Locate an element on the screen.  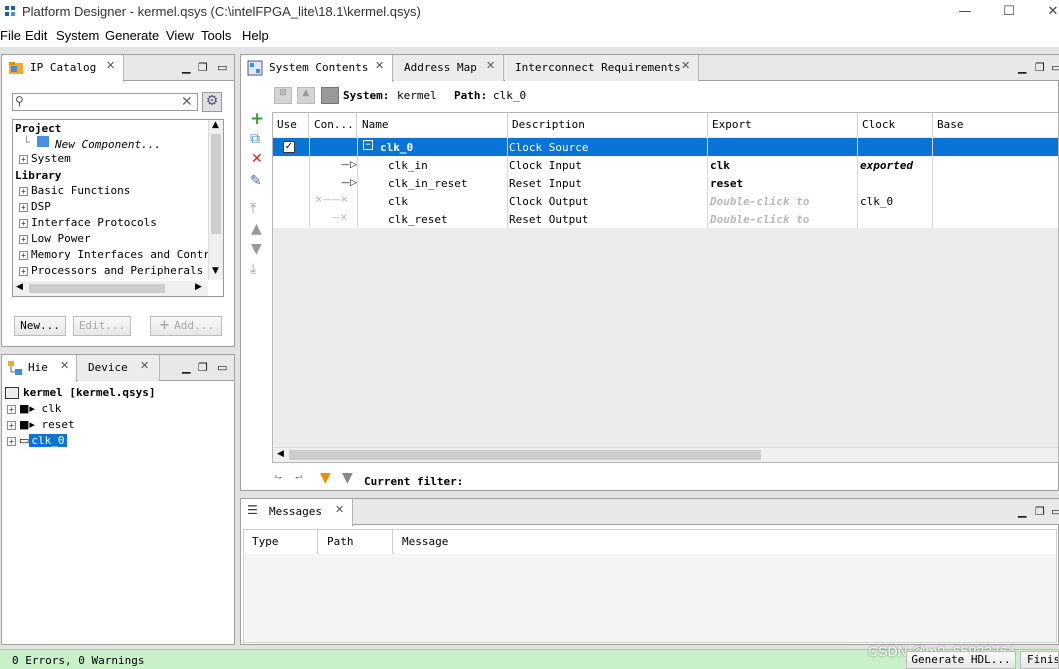
tree-item-system: + System is located at coordinates (45, 158).